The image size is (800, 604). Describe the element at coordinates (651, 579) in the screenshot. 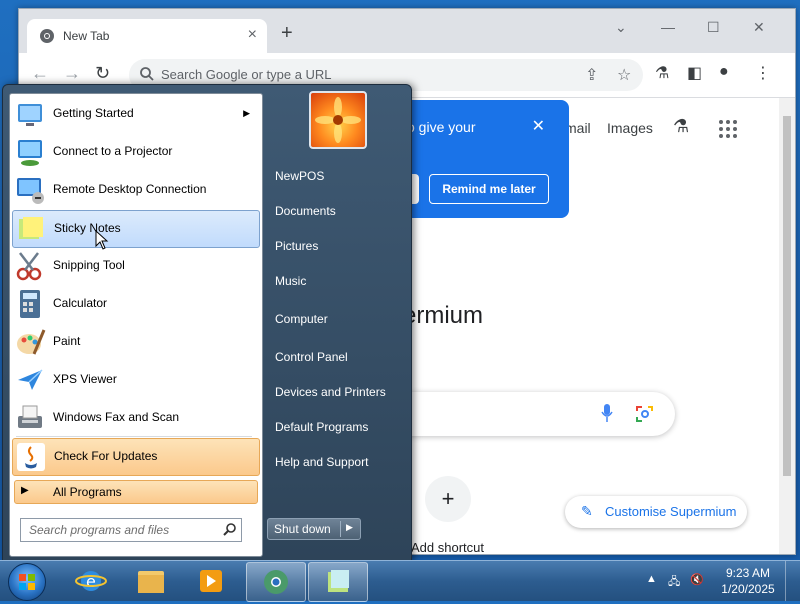

I see `show-hidden-icons: ▲` at that location.